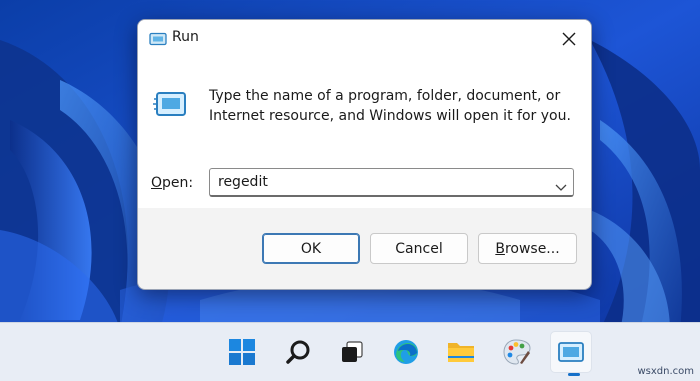  I want to click on active-app-indicator, so click(574, 374).